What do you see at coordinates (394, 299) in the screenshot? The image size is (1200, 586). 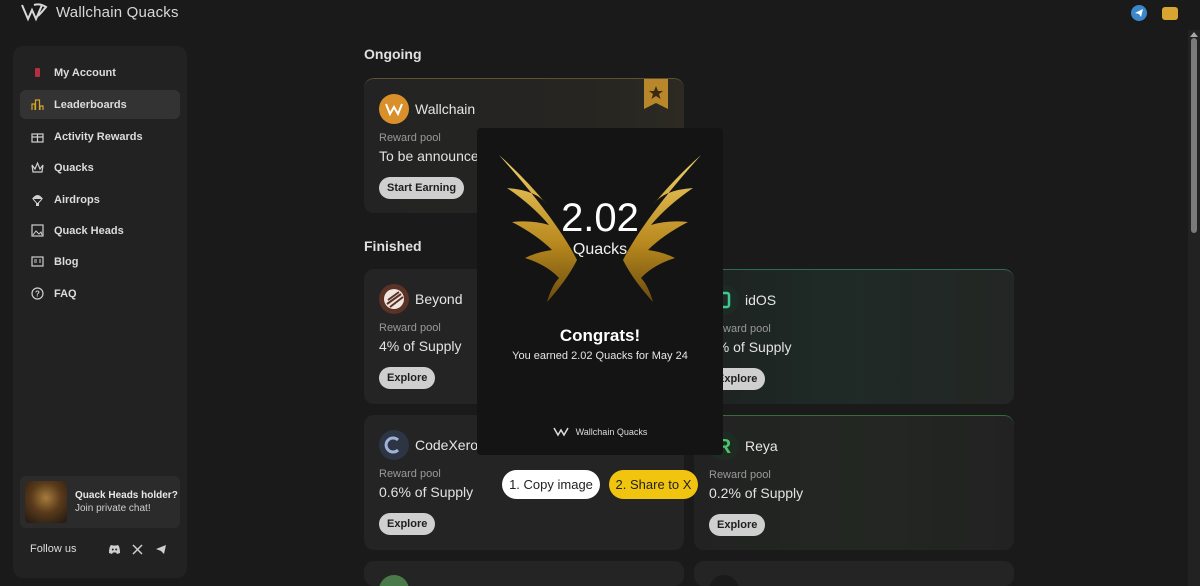 I see `beyond-logo-icon` at bounding box center [394, 299].